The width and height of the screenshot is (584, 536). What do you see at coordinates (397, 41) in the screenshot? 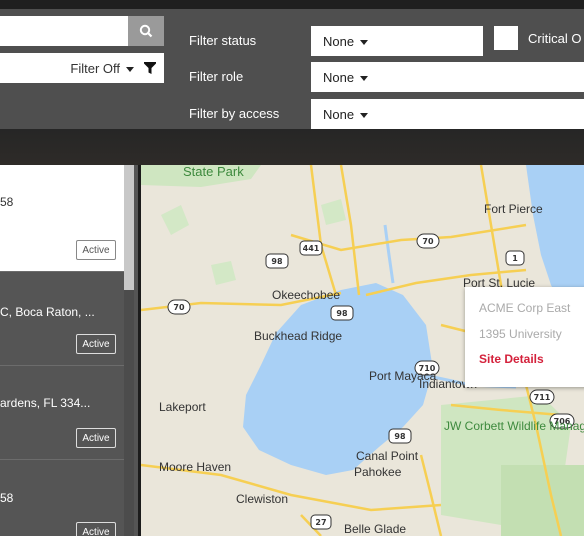
I see `filter-status-select: None` at bounding box center [397, 41].